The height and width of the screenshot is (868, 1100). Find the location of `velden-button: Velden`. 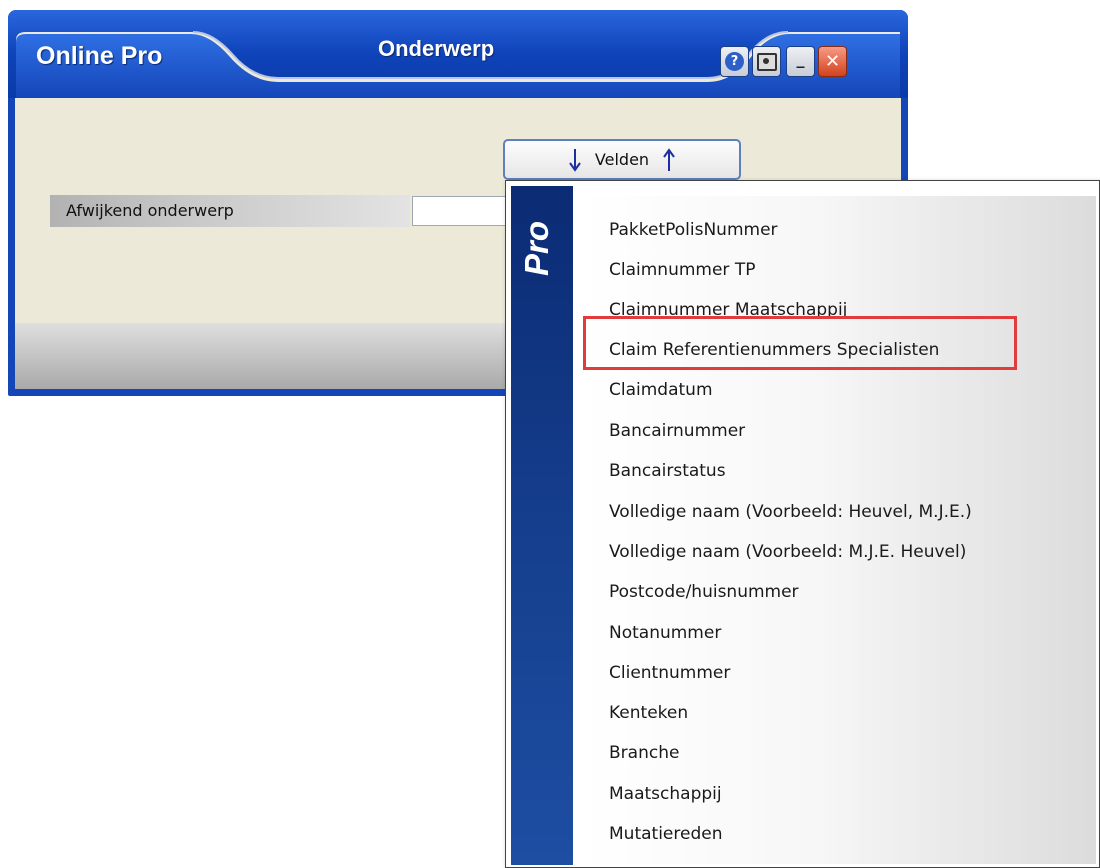

velden-button: Velden is located at coordinates (622, 159).